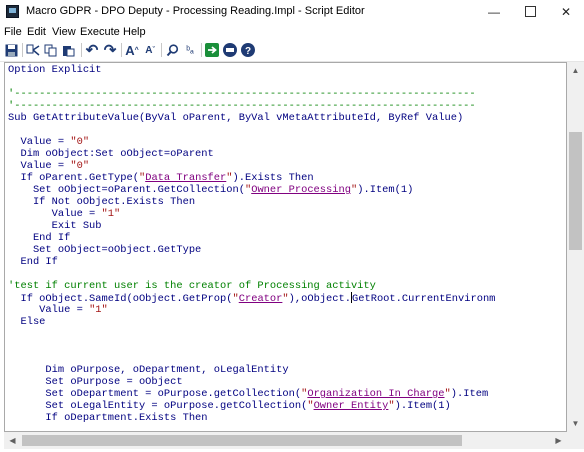 This screenshot has height=452, width=584. What do you see at coordinates (212, 50) in the screenshot?
I see `run-button` at bounding box center [212, 50].